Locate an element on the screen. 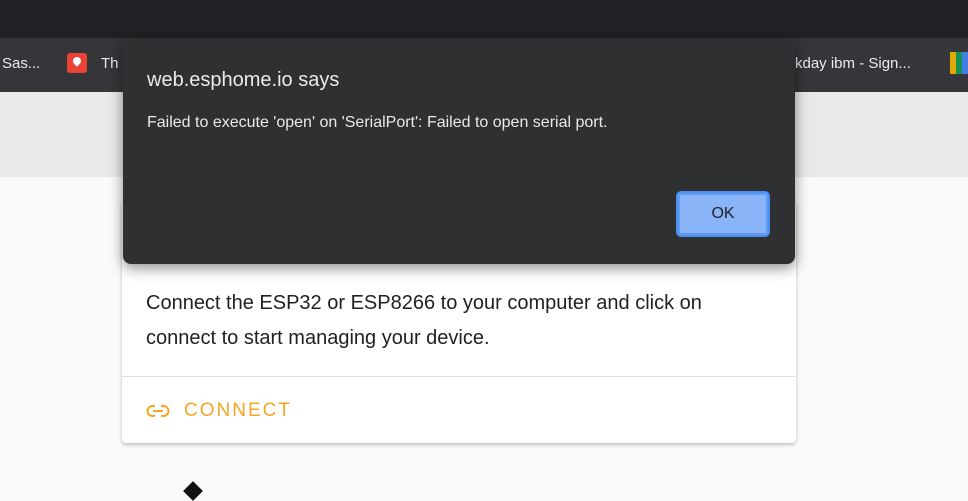 This screenshot has width=968, height=501. link-icon is located at coordinates (158, 411).